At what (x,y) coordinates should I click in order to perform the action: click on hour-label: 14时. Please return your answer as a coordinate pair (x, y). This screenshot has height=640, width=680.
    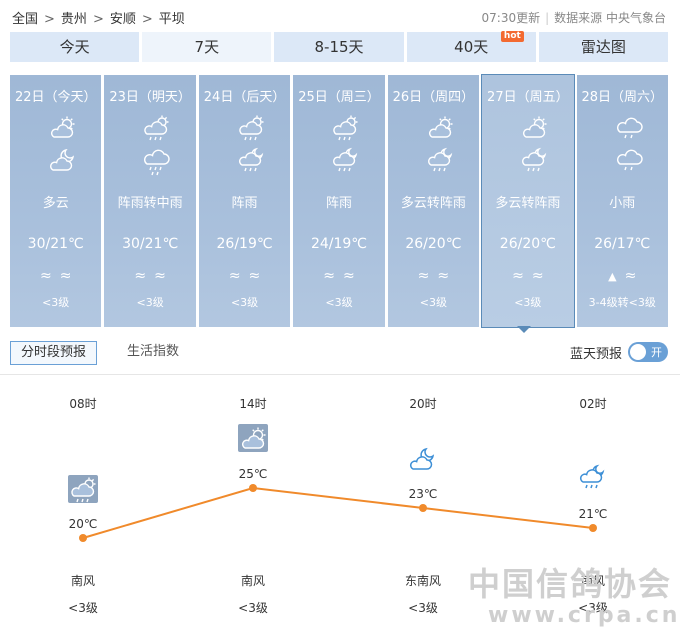
    Looking at the image, I should click on (253, 404).